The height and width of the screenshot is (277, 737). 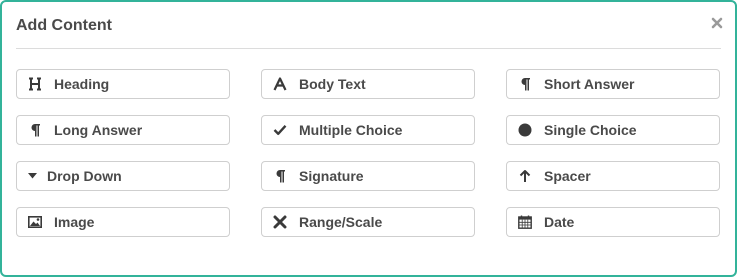 I want to click on close-icon, so click(x=717, y=23).